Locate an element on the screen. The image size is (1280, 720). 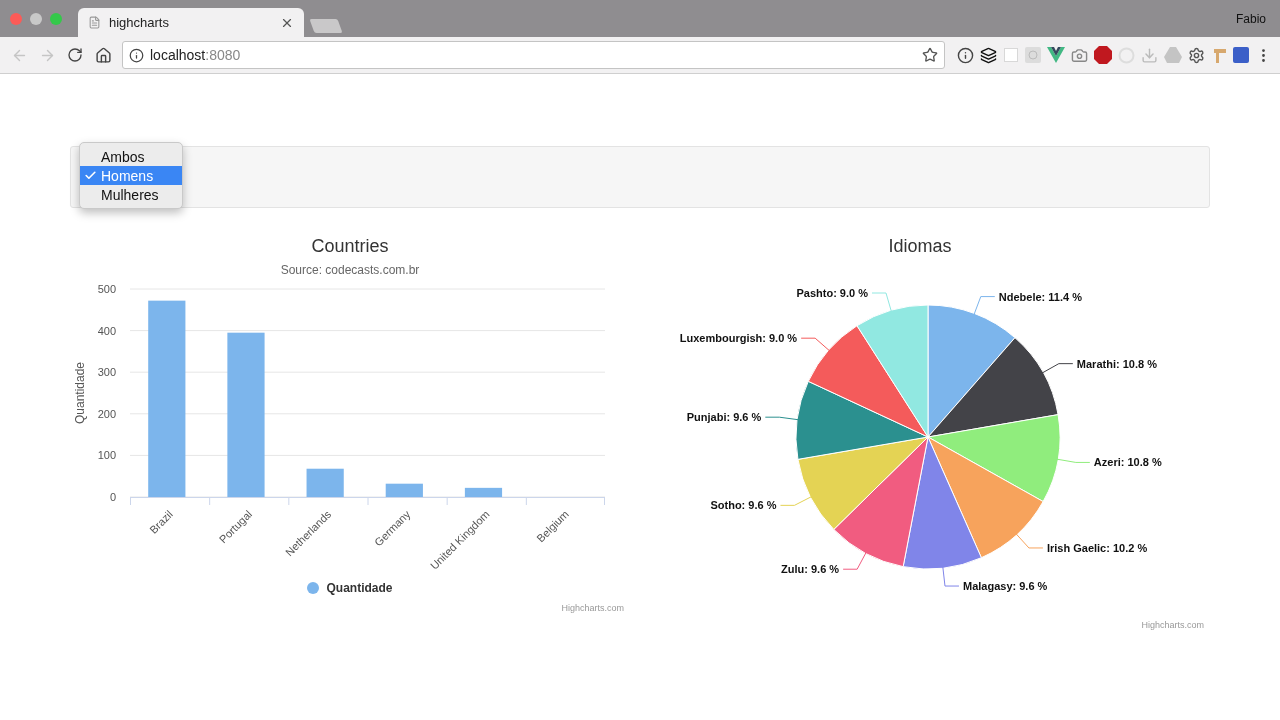
slice-label: Luxembourgish: 9.0 % is located at coordinates (738, 338).